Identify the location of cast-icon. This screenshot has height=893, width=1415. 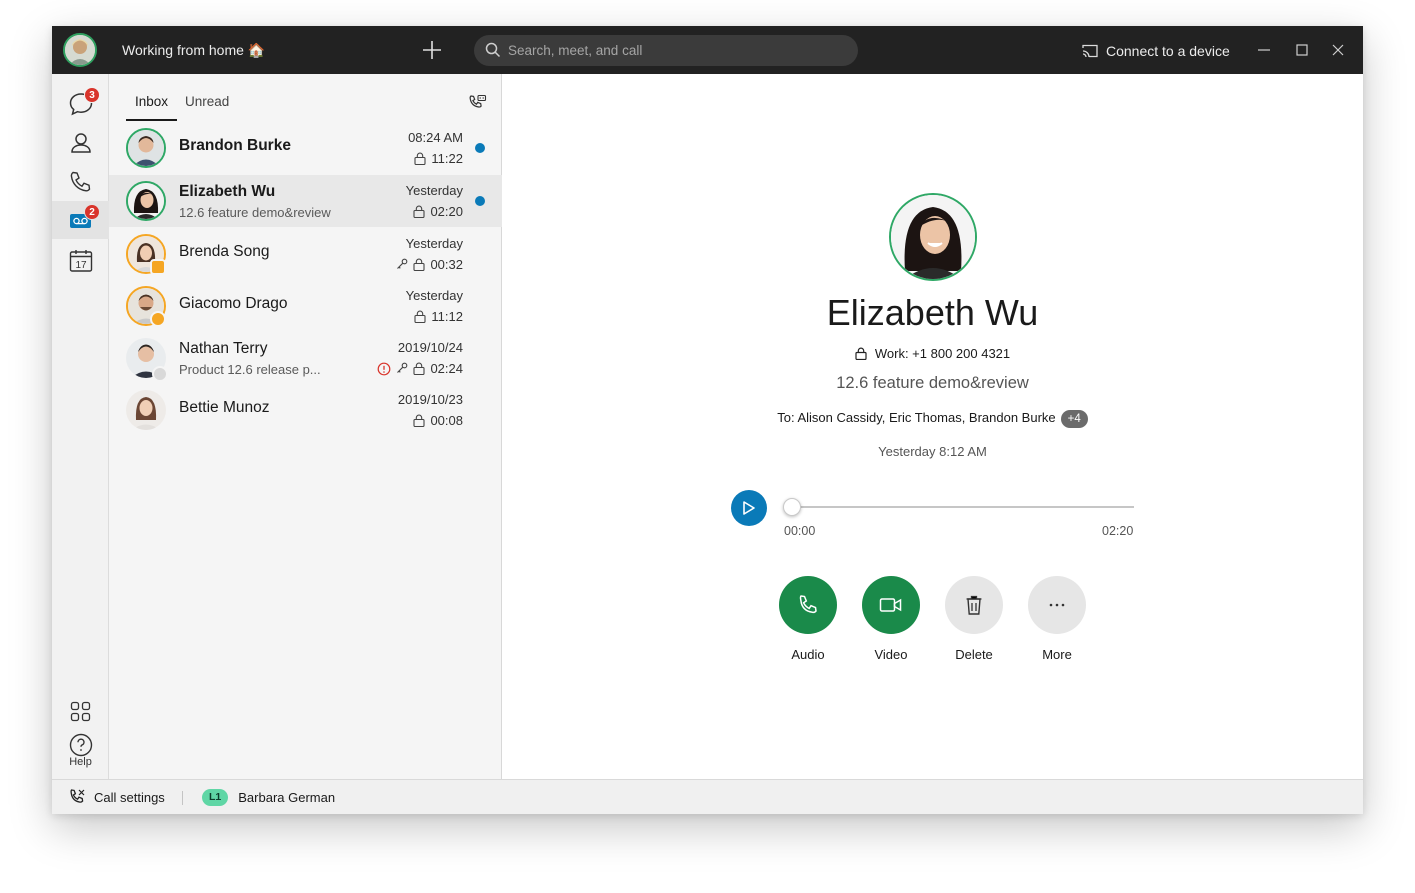
(1090, 51).